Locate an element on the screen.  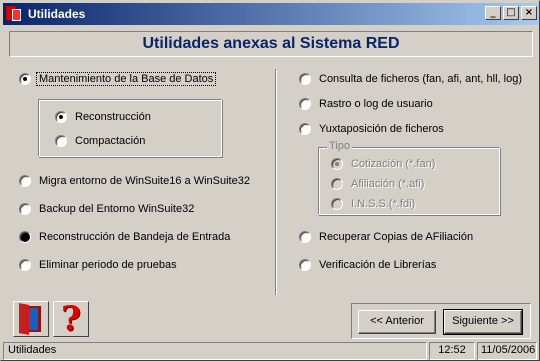
page-title: Utilidades anexas al Sistema RED is located at coordinates (271, 44).